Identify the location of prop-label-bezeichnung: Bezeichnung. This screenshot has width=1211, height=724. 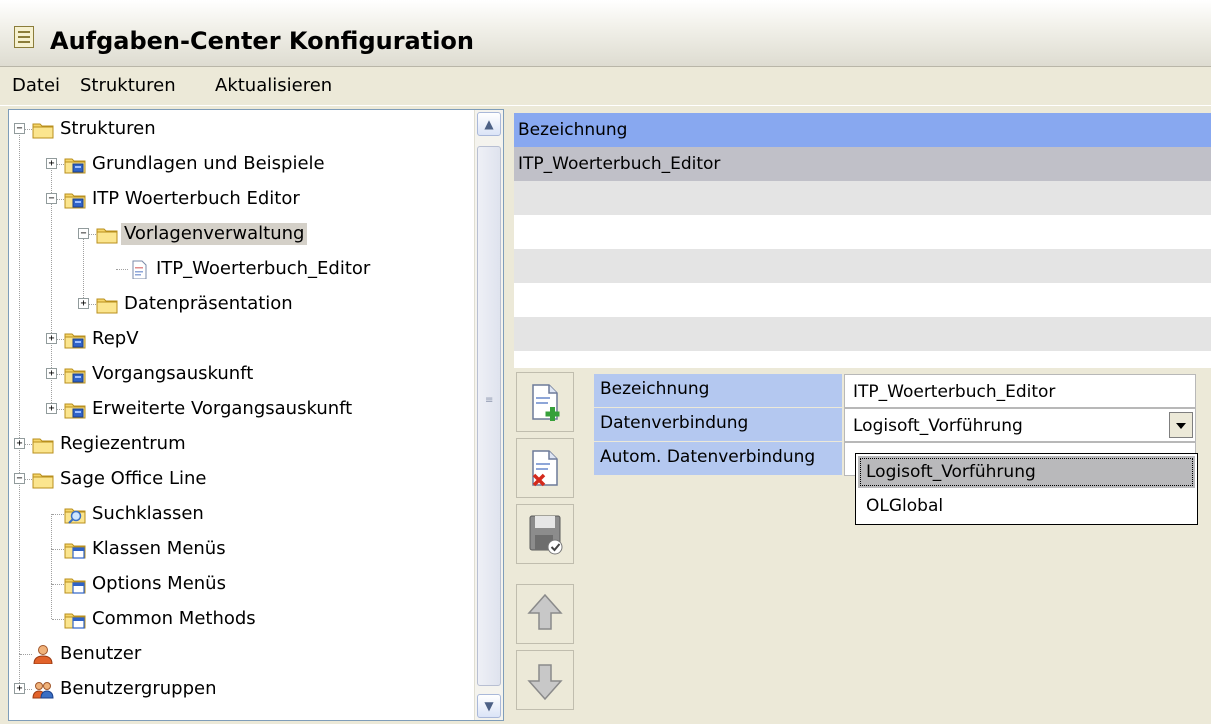
(718, 391).